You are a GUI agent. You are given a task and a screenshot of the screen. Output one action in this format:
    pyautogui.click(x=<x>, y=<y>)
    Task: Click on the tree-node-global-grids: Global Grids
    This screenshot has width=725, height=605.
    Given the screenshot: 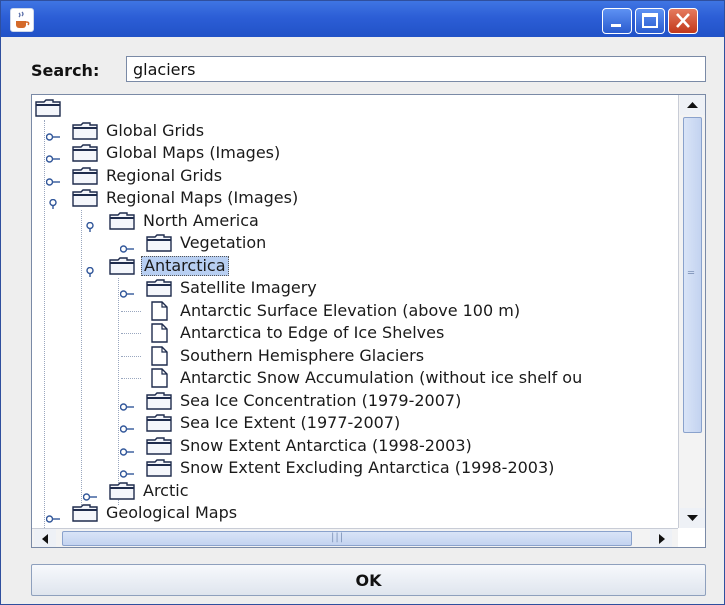 What is the action you would take?
    pyautogui.click(x=355, y=131)
    